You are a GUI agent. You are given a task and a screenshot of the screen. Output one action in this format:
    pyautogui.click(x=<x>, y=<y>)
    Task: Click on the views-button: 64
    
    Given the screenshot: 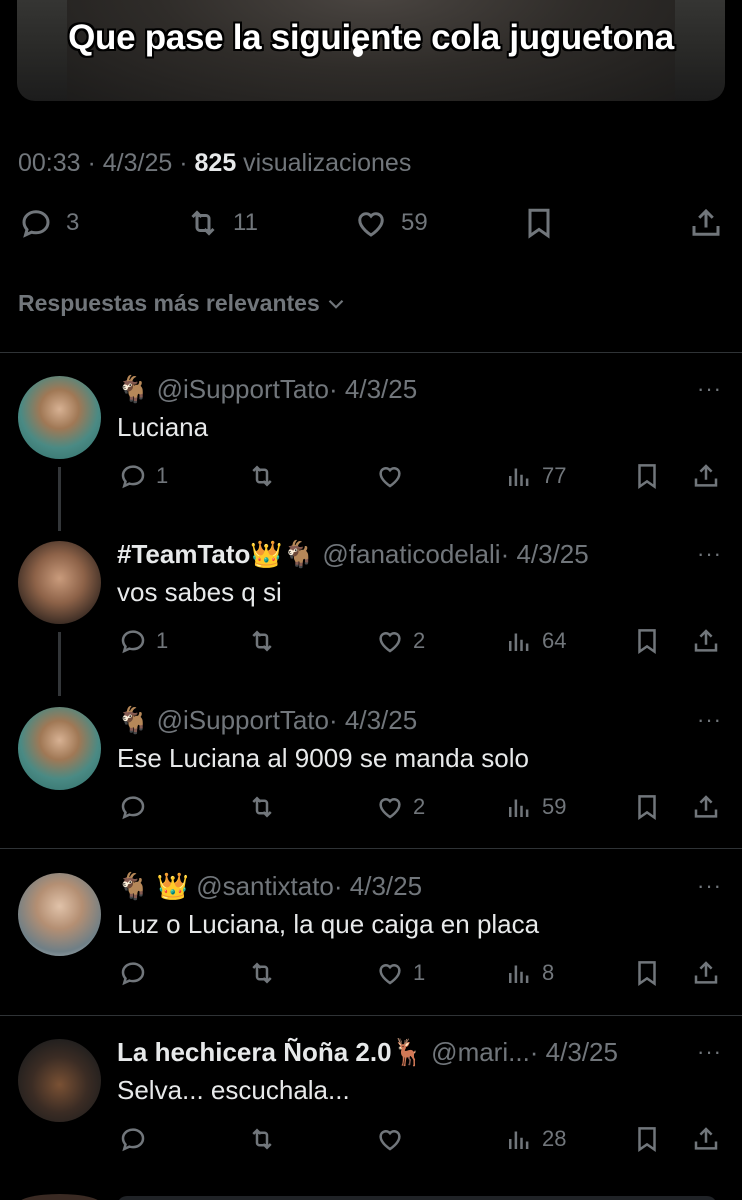 What is the action you would take?
    pyautogui.click(x=535, y=641)
    